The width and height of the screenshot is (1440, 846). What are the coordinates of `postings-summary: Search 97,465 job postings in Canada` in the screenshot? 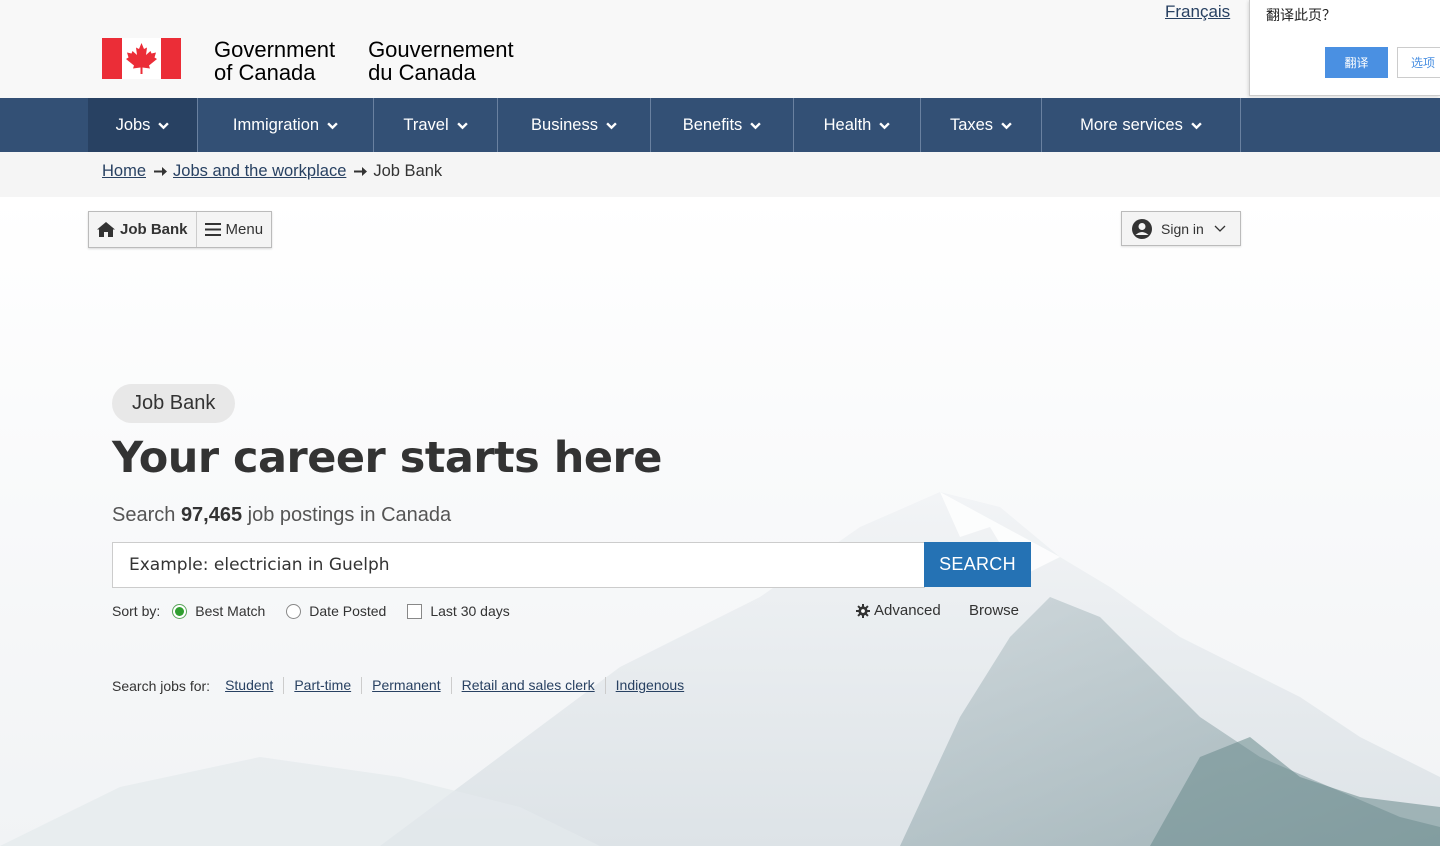 It's located at (281, 515).